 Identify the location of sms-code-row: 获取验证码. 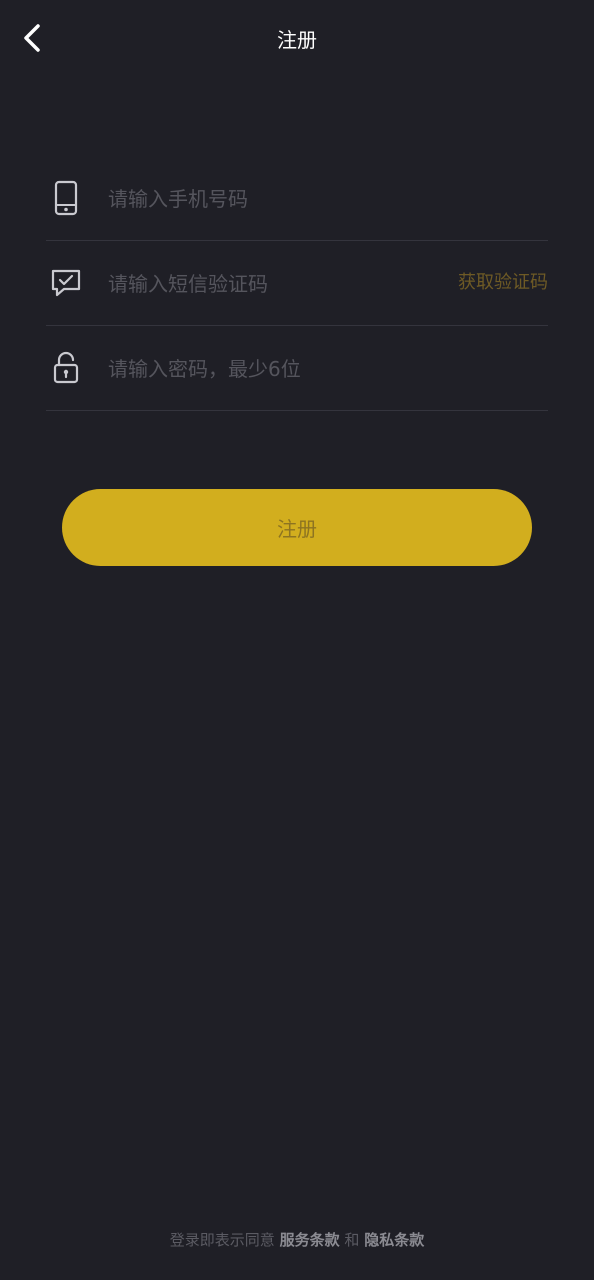
(297, 283).